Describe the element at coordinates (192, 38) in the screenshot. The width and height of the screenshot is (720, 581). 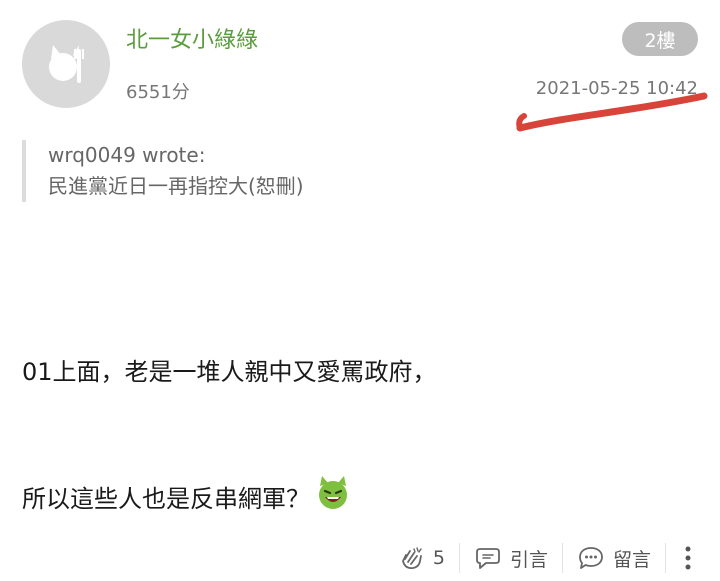
I see `username: 北一女小綠綠` at that location.